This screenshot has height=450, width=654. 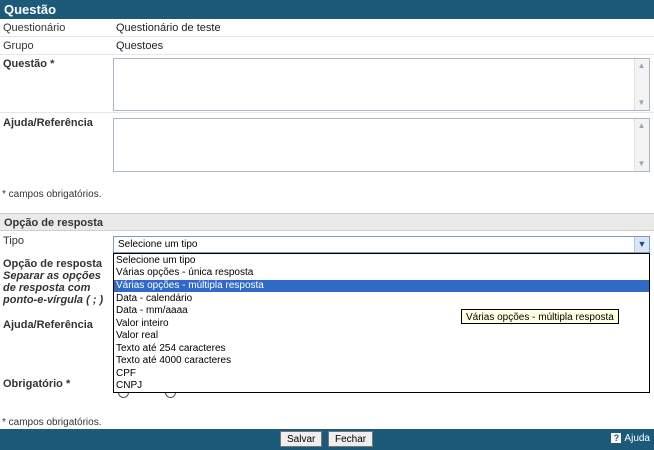 I want to click on dropdown-option: Texto até 254 caracteres, so click(x=381, y=349).